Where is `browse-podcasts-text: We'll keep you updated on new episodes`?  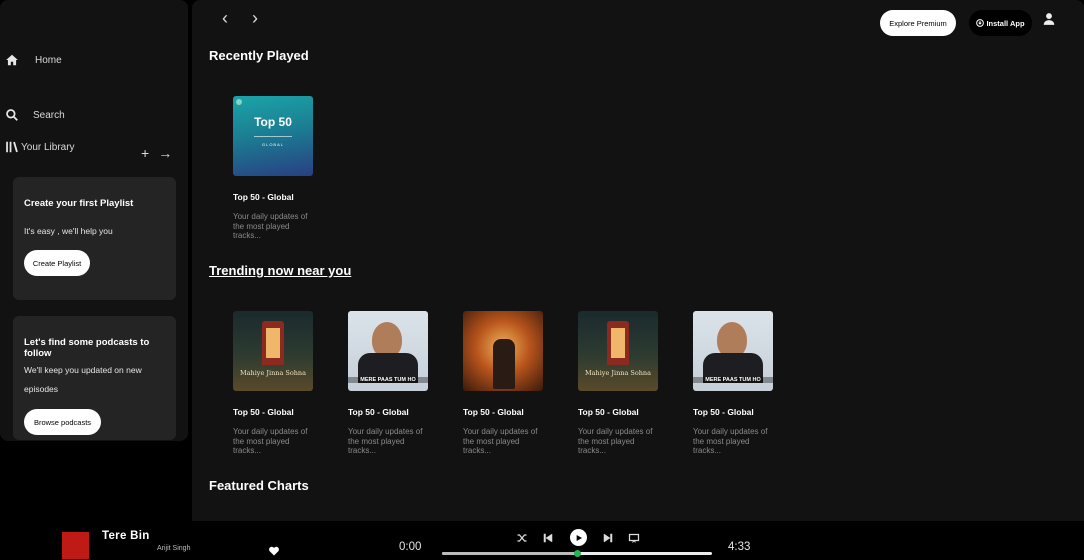
browse-podcasts-text: We'll keep you updated on new episodes is located at coordinates (83, 379).